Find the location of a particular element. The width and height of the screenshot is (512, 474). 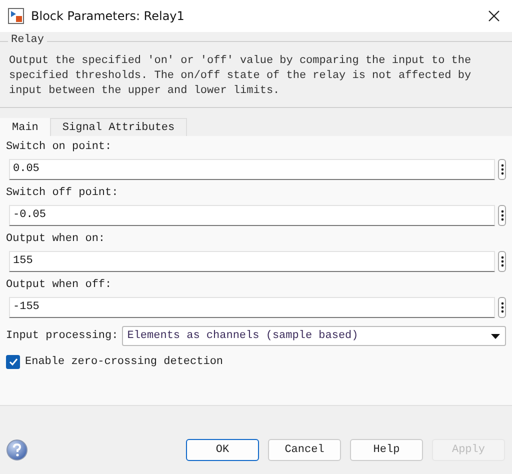

input-field: 155 is located at coordinates (252, 261).